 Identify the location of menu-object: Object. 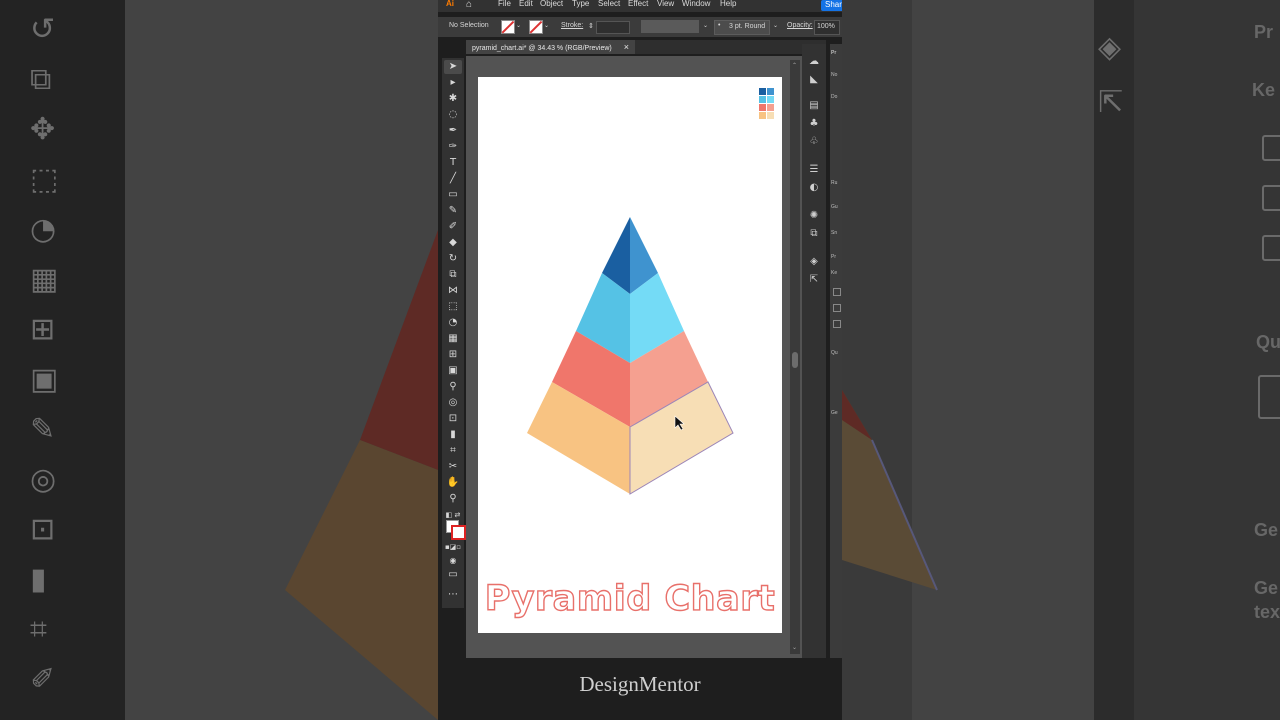
(551, 4).